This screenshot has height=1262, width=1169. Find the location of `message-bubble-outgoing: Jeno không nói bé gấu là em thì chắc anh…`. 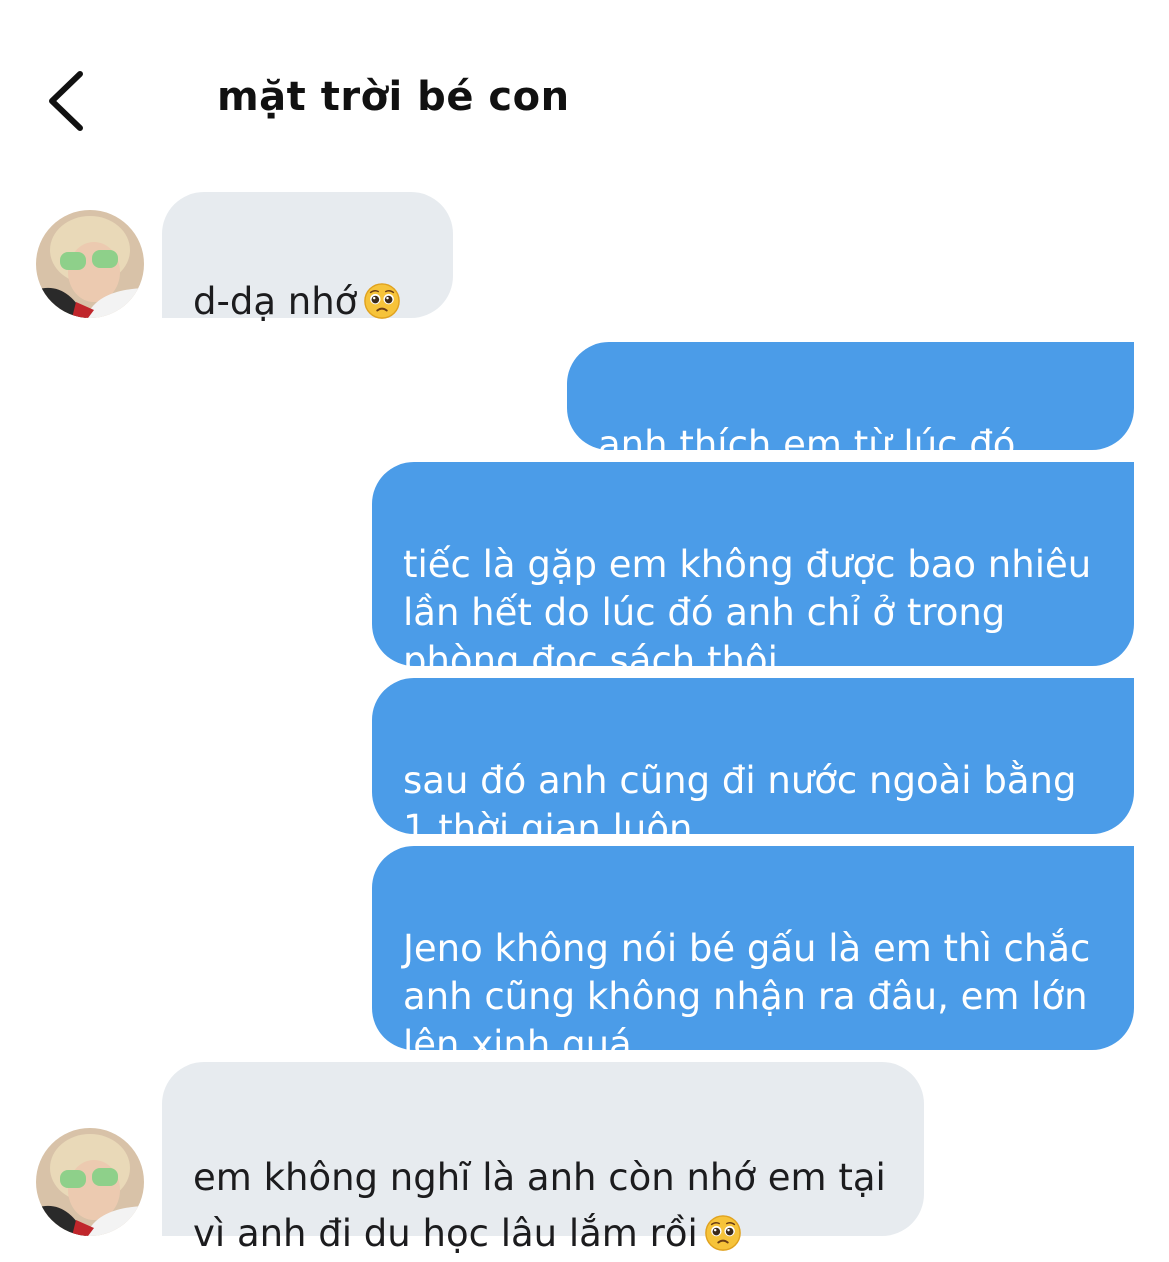

message-bubble-outgoing: Jeno không nói bé gấu là em thì chắc anh… is located at coordinates (753, 956).